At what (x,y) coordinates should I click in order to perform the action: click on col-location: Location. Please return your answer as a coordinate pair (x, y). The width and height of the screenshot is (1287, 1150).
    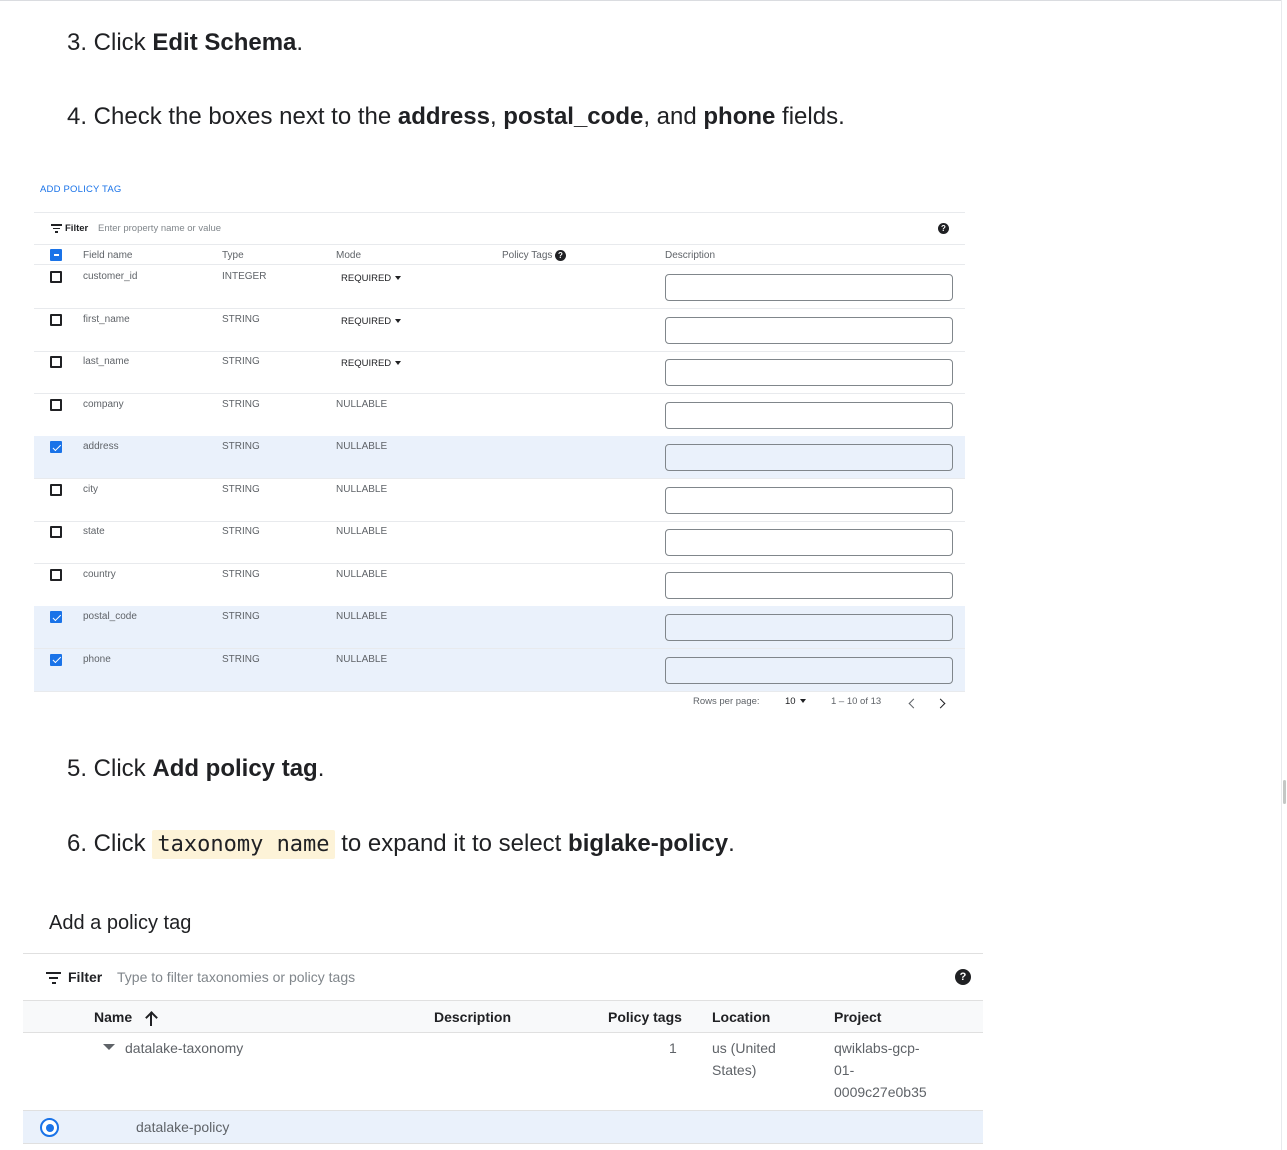
    Looking at the image, I should click on (741, 1017).